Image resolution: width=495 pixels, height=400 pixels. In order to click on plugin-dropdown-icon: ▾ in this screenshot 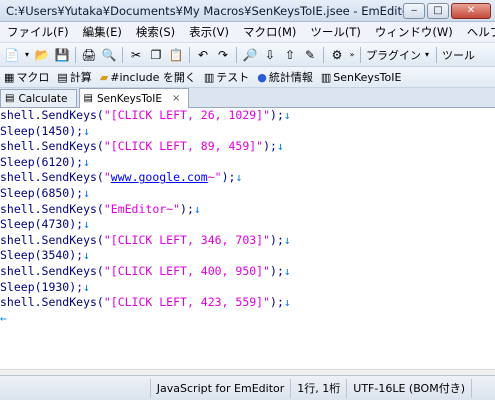, I will do `click(427, 55)`.